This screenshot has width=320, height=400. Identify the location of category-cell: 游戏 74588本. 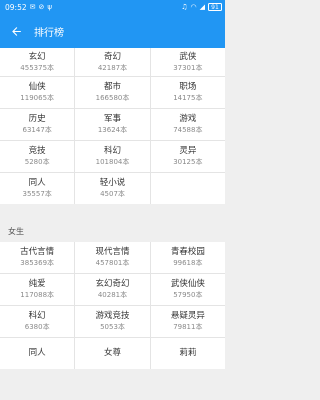
(187, 124).